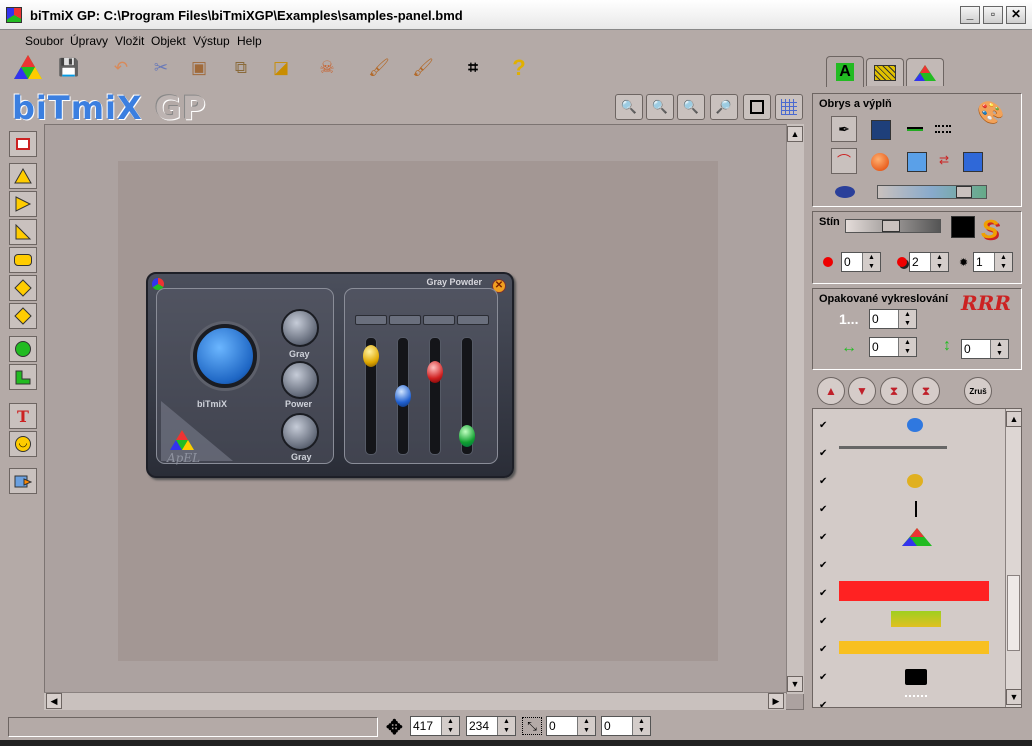 The image size is (1032, 746). What do you see at coordinates (789, 107) in the screenshot?
I see `grid-icon` at bounding box center [789, 107].